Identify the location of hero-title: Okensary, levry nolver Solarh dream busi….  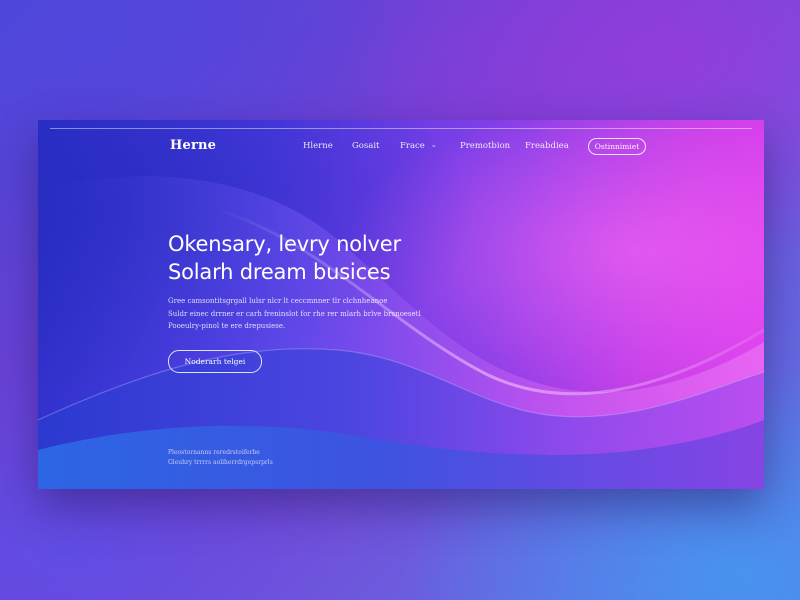
(333, 258).